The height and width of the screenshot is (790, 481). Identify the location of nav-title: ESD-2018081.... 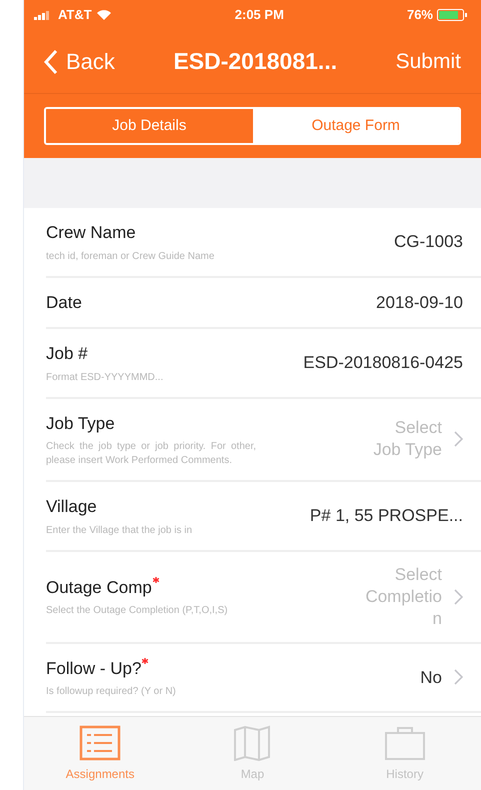
(255, 61).